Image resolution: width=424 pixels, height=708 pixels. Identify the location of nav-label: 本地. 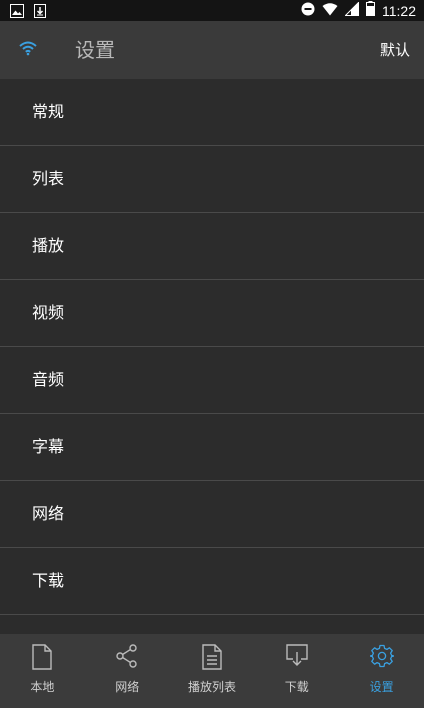
(42, 687).